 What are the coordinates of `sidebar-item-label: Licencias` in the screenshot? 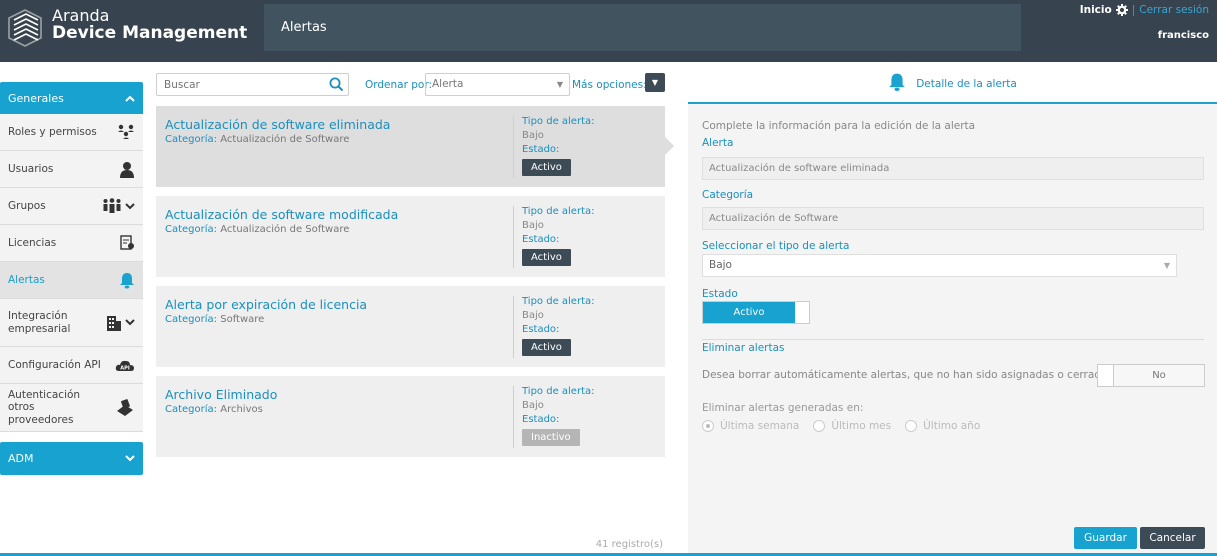 It's located at (32, 242).